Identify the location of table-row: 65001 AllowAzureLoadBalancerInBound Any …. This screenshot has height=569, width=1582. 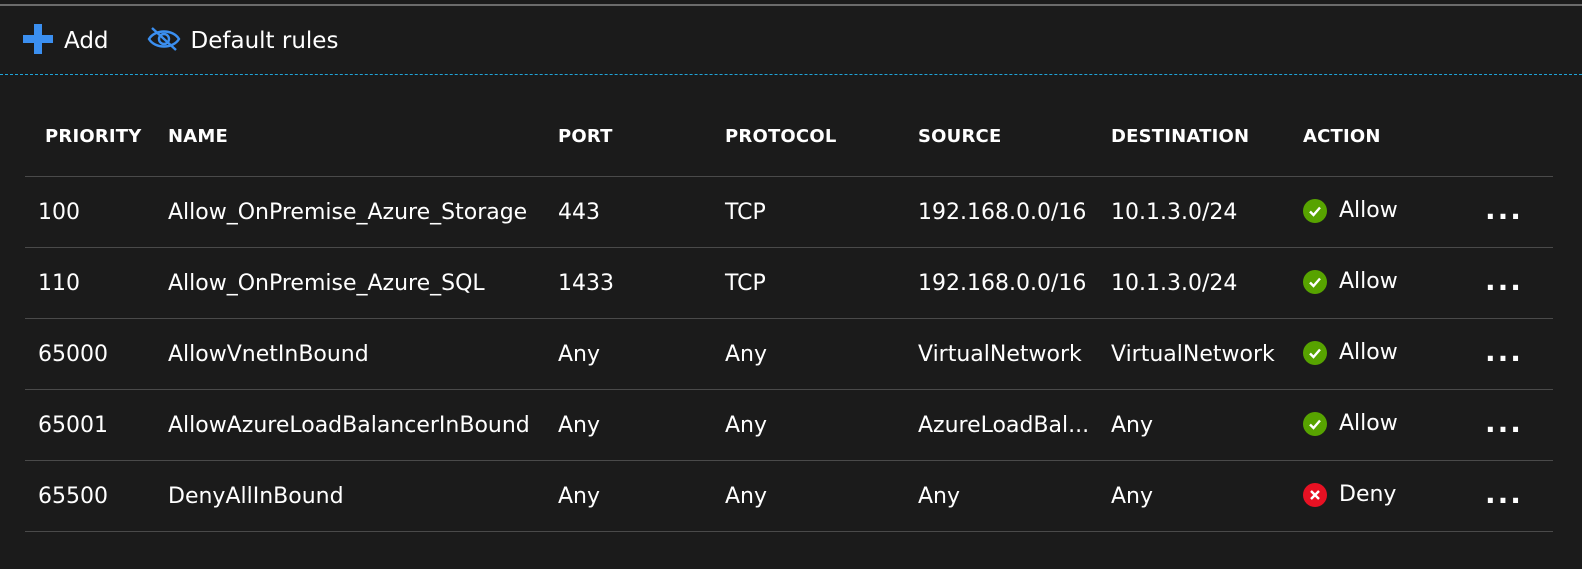
(789, 425).